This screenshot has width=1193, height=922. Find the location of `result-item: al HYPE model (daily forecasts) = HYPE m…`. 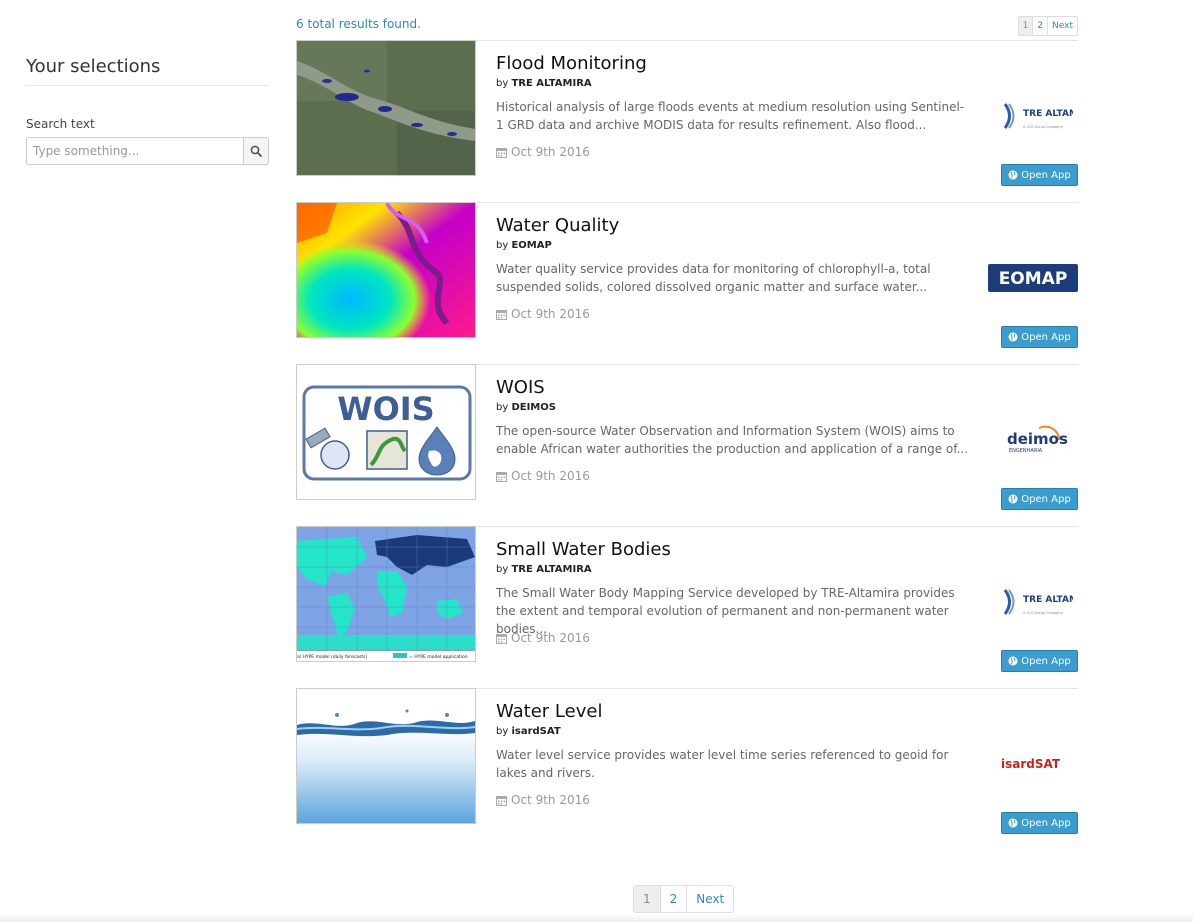

result-item: al HYPE model (daily forecasts) = HYPE m… is located at coordinates (687, 607).